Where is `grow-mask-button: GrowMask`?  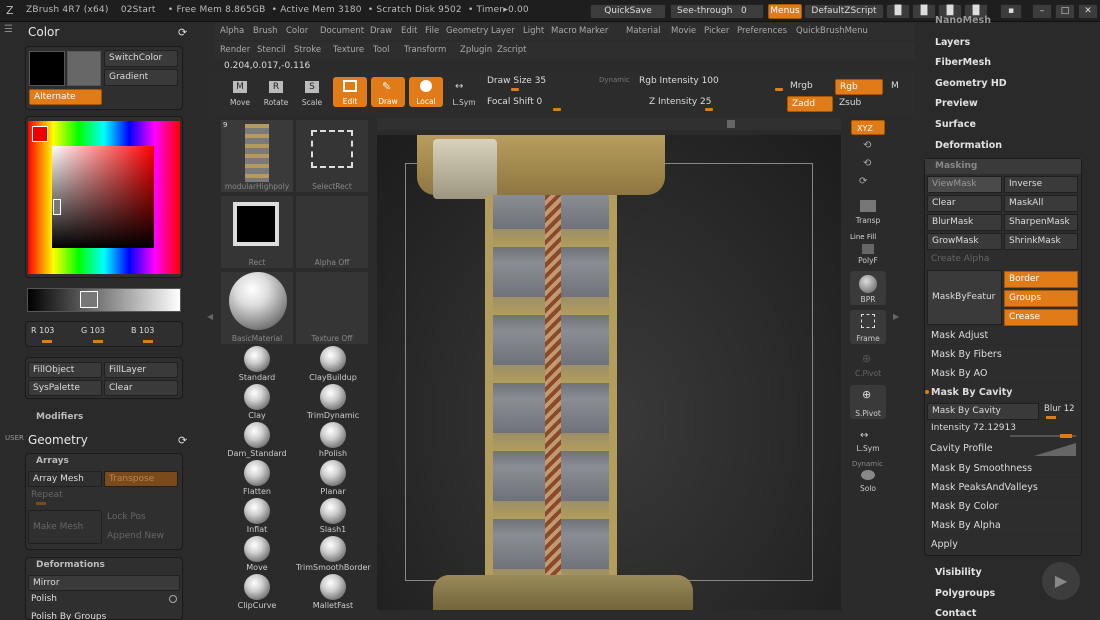 grow-mask-button: GrowMask is located at coordinates (964, 241).